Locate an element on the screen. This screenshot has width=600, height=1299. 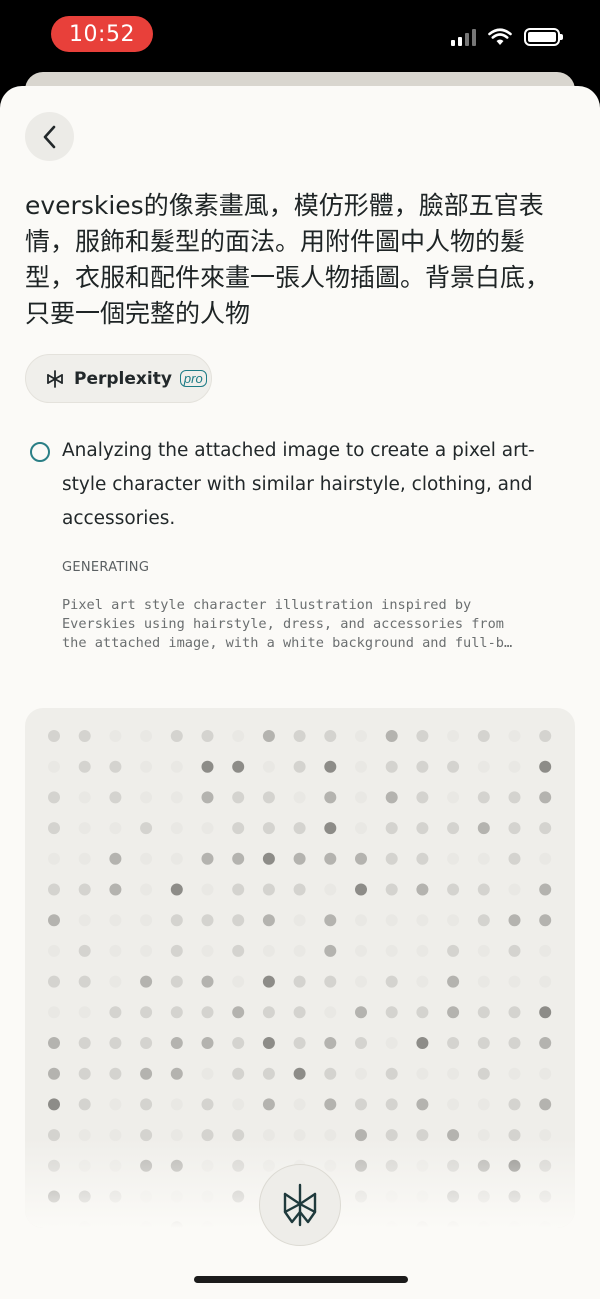
status-time: 10:52 is located at coordinates (102, 34).